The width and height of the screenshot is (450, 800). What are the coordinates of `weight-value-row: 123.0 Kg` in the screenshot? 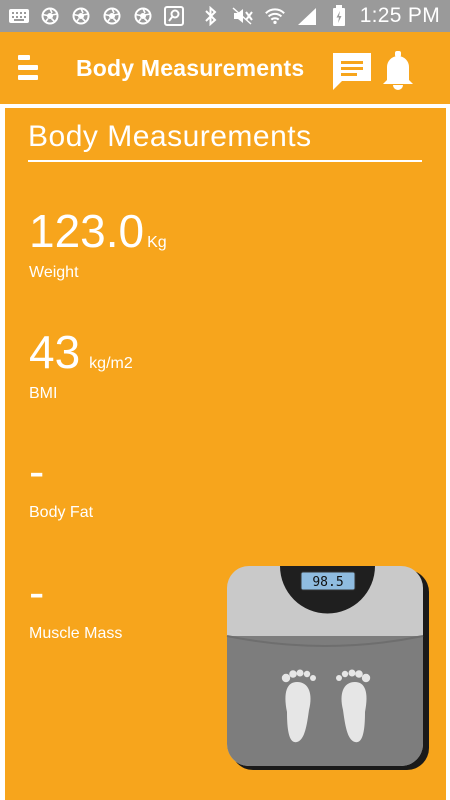 It's located at (98, 231).